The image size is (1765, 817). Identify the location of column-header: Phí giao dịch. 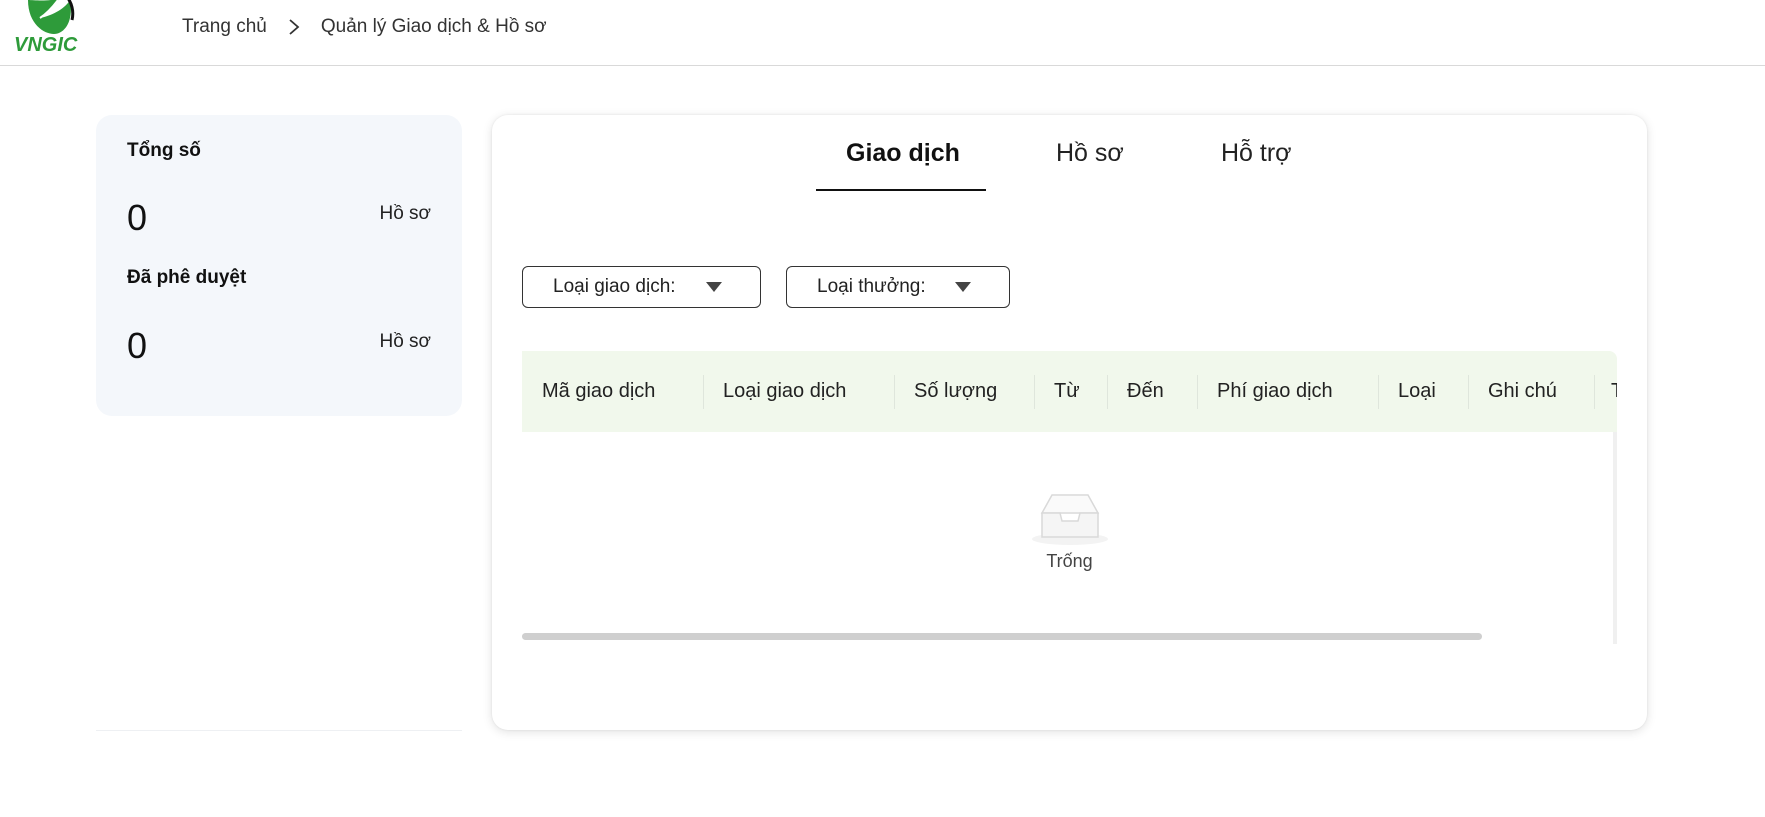
(1275, 391).